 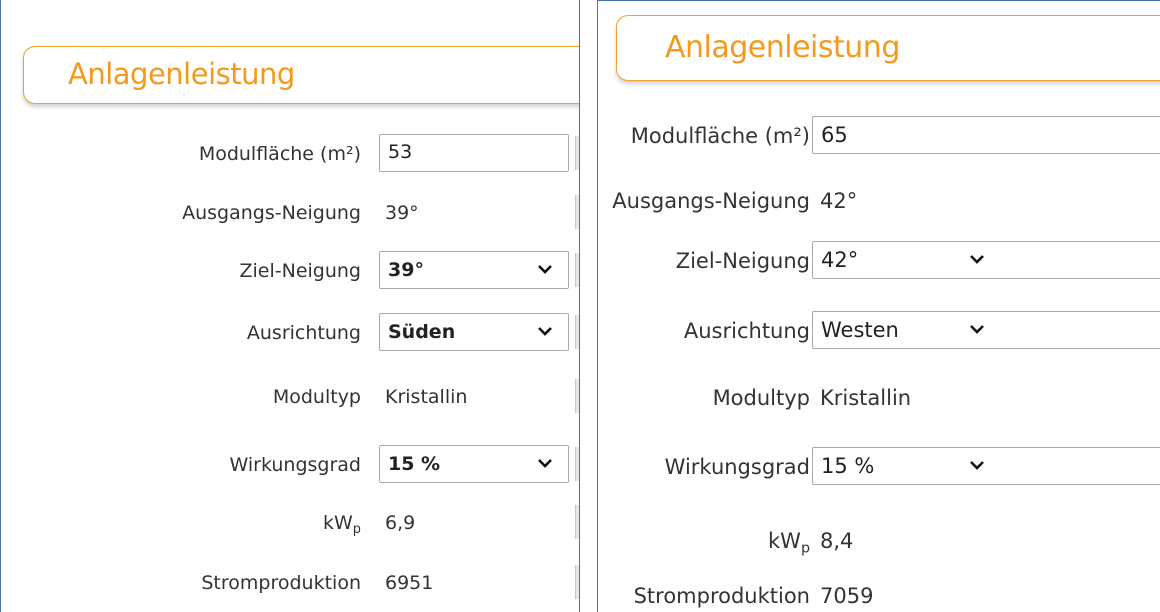 What do you see at coordinates (474, 153) in the screenshot?
I see `modulflaeche-input: 53` at bounding box center [474, 153].